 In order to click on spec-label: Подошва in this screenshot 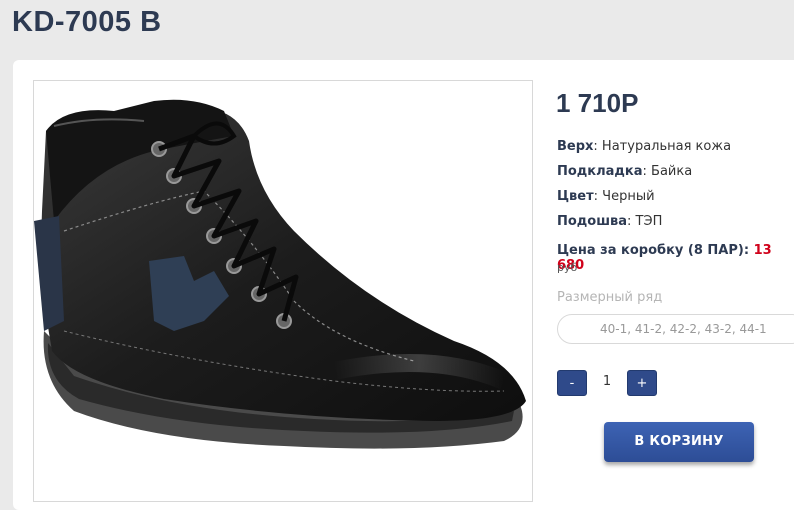, I will do `click(592, 221)`.